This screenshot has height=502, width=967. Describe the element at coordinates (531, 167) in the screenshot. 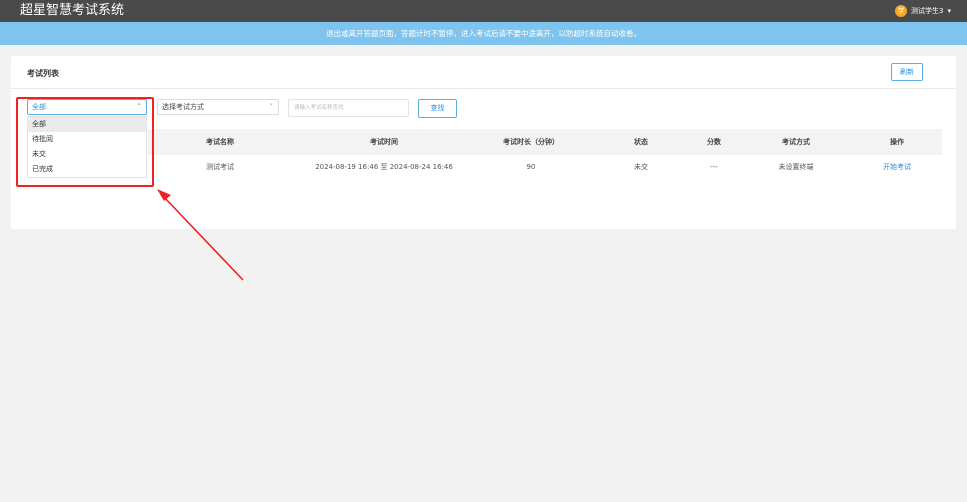

I see `exam-duration: 90` at that location.